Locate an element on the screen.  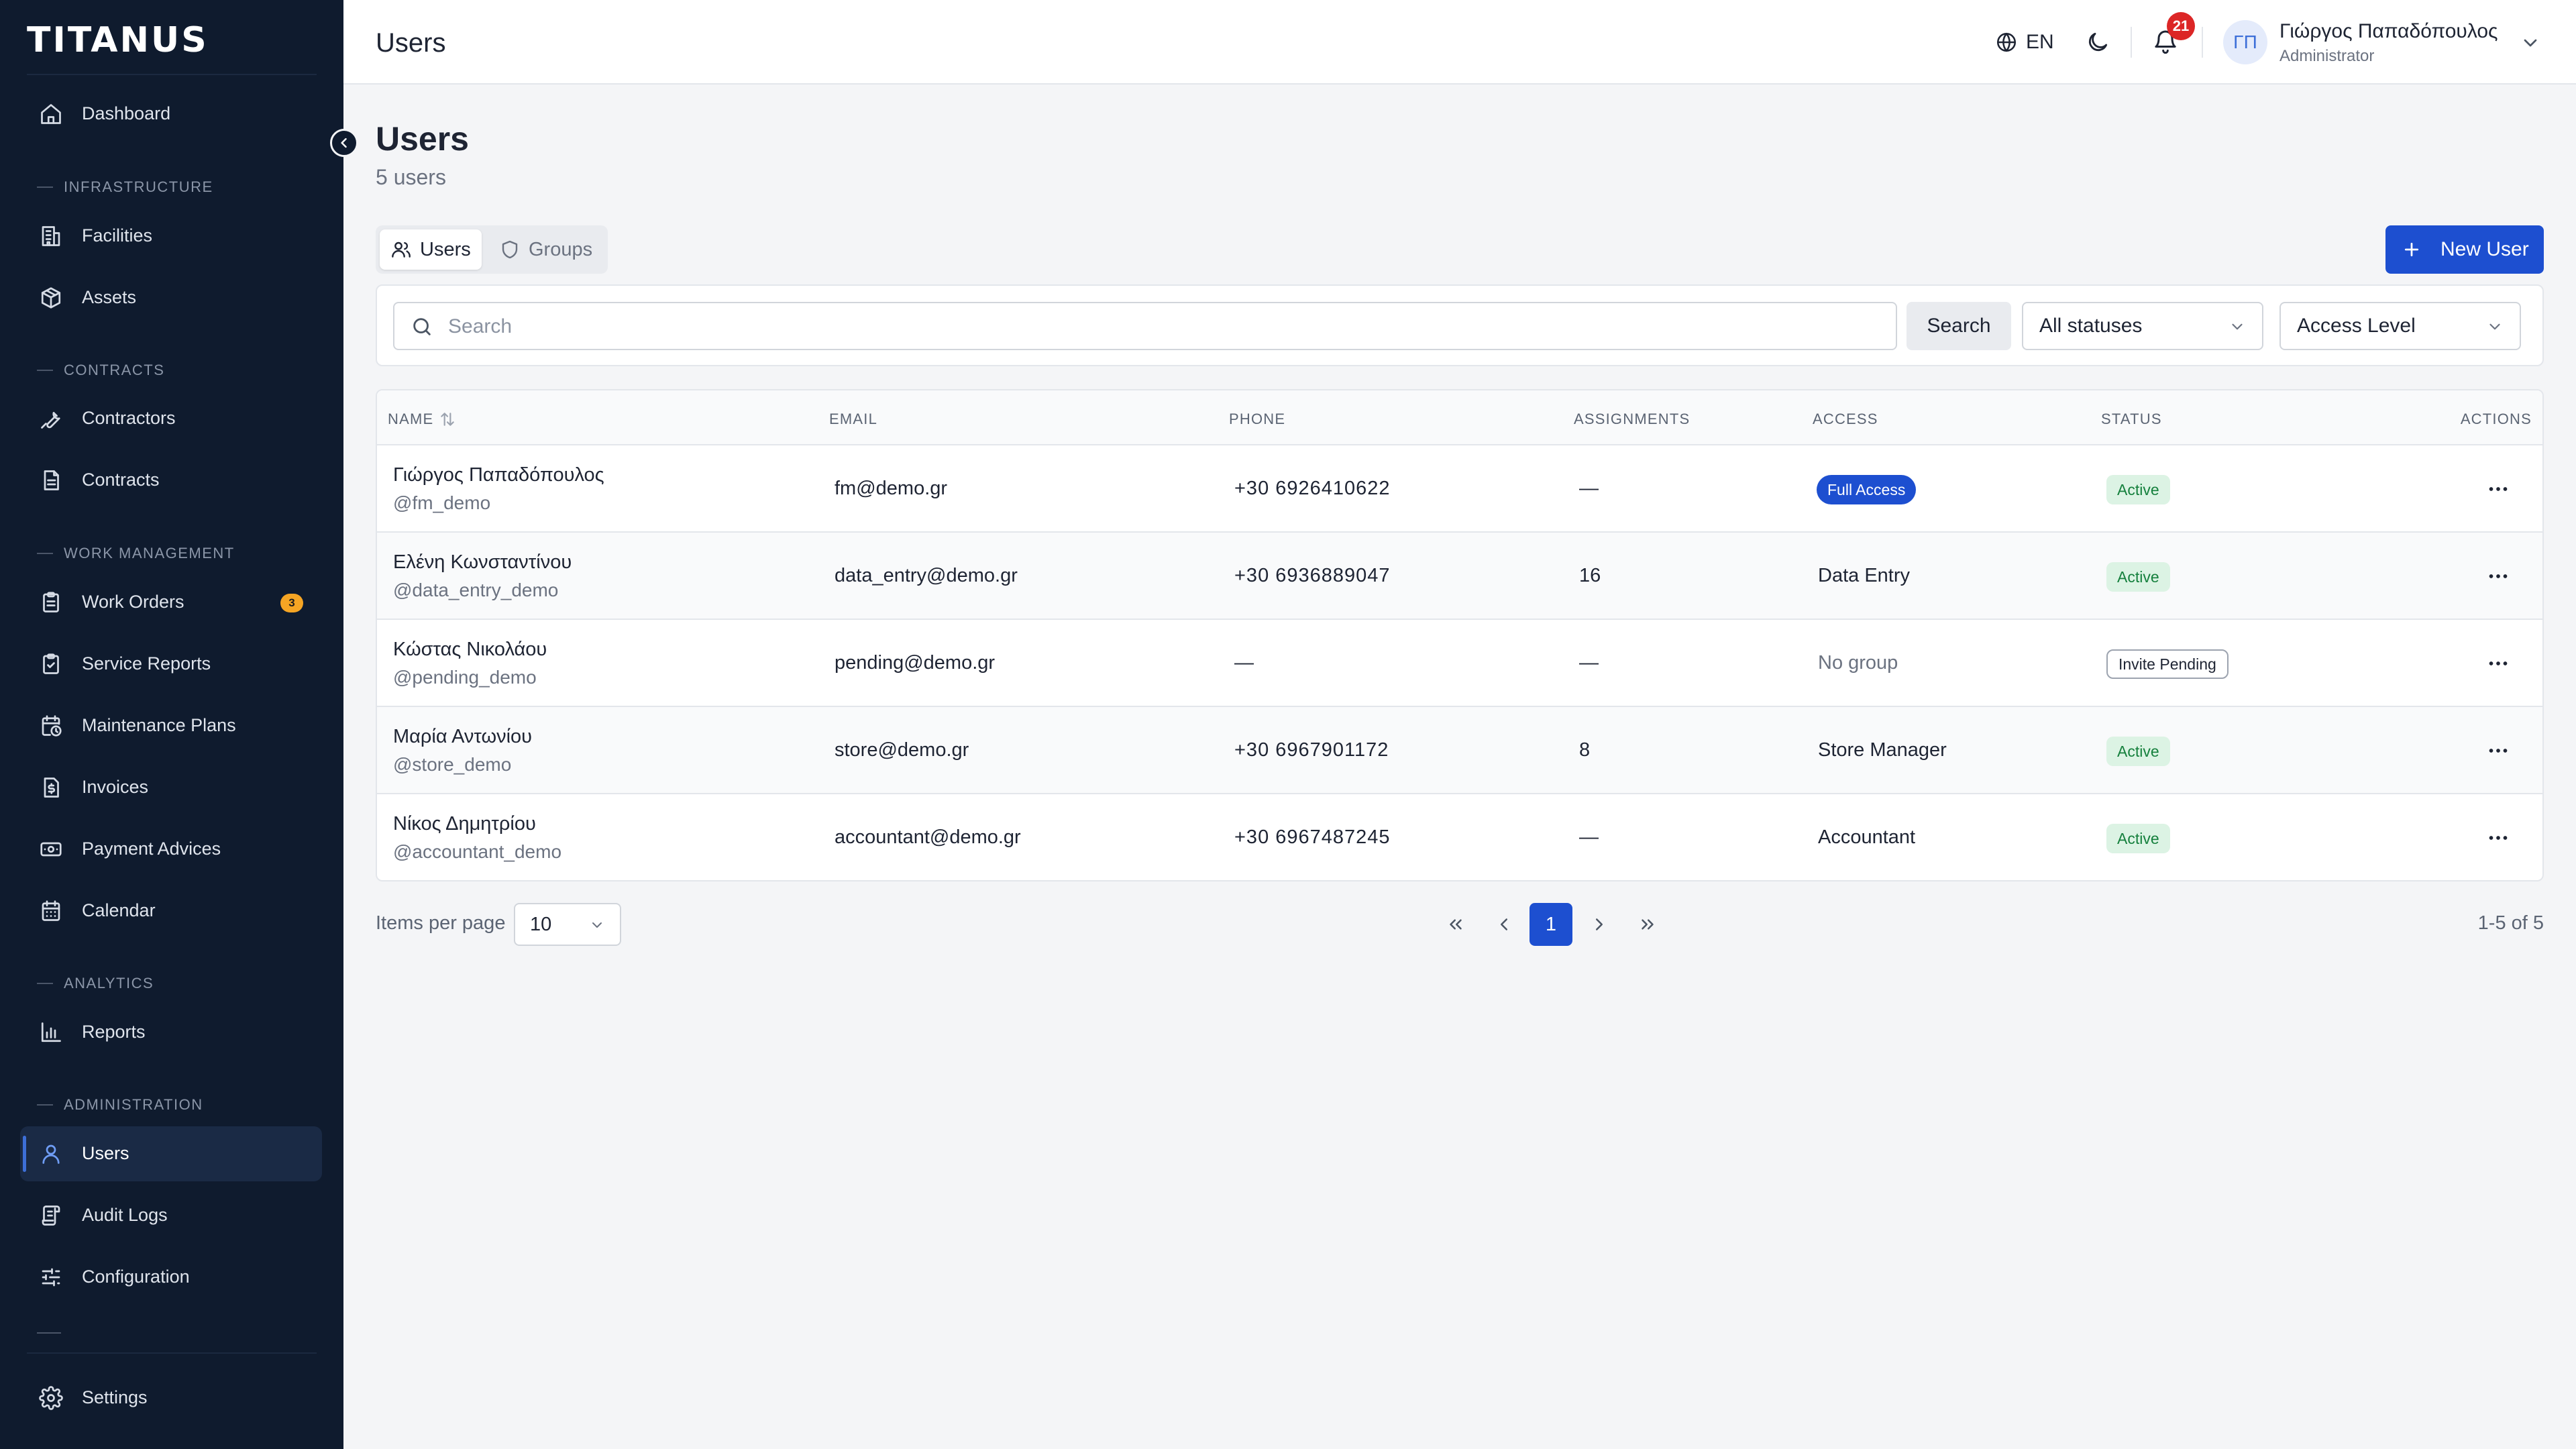
sort-icon is located at coordinates (447, 419).